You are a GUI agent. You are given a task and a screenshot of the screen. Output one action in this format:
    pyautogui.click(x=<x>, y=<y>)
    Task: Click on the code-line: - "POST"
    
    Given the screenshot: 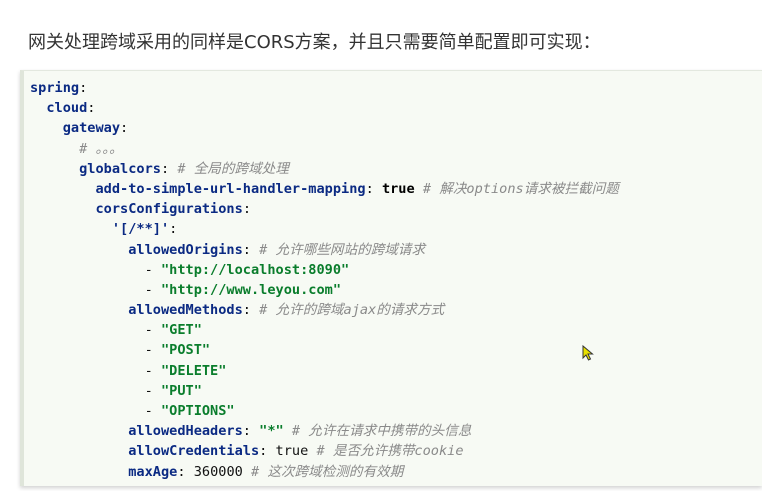 What is the action you would take?
    pyautogui.click(x=324, y=350)
    